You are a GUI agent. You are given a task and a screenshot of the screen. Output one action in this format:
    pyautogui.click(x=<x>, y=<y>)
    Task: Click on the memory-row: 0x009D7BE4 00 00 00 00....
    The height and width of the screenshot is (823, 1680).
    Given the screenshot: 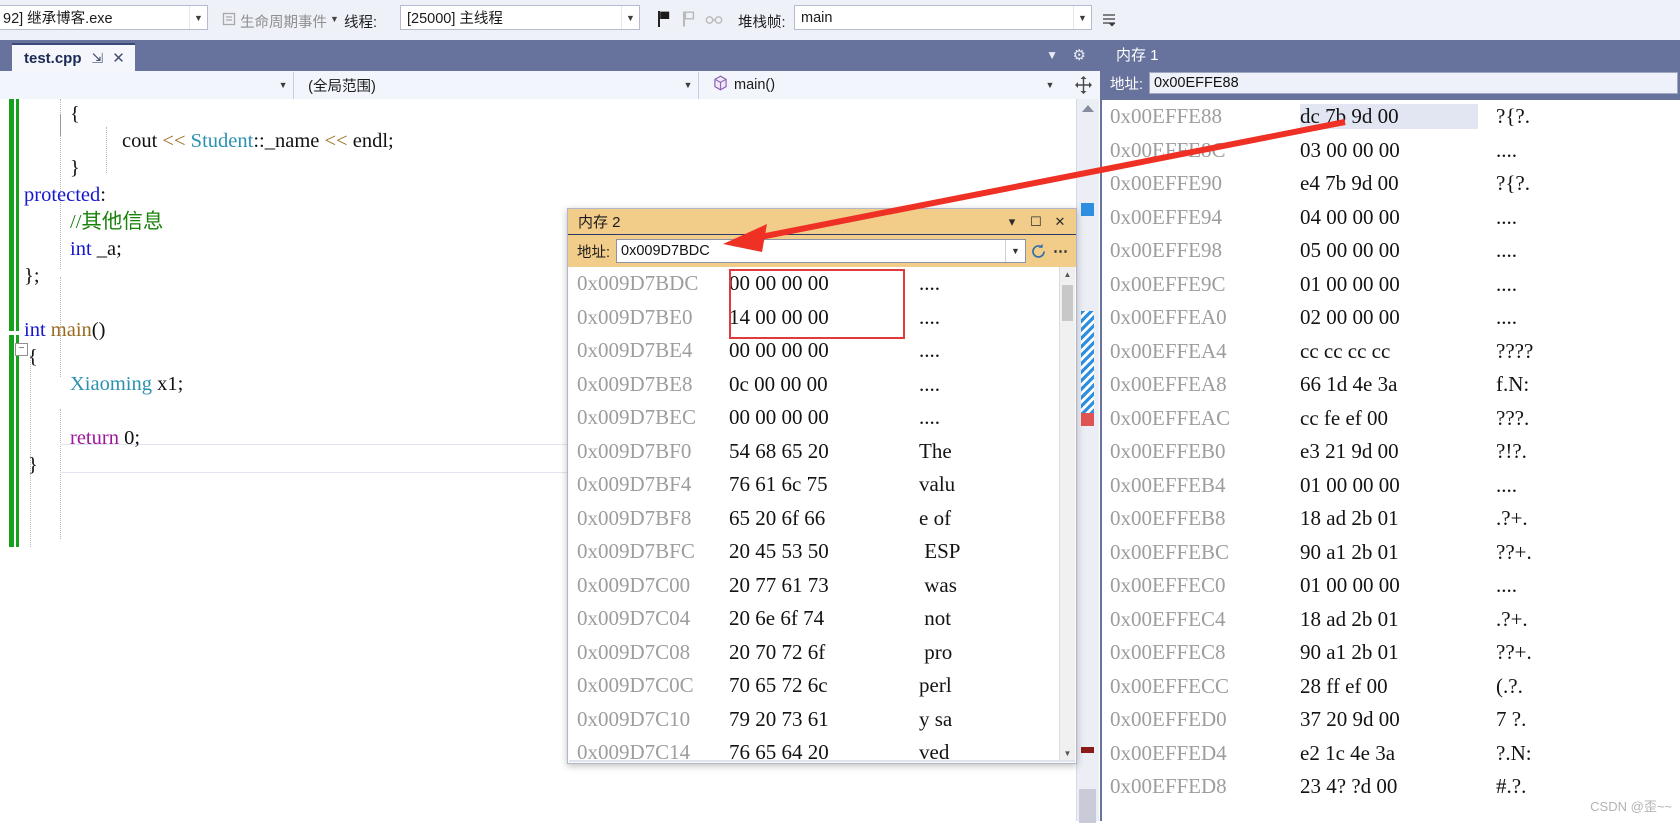 What is the action you would take?
    pyautogui.click(x=815, y=351)
    